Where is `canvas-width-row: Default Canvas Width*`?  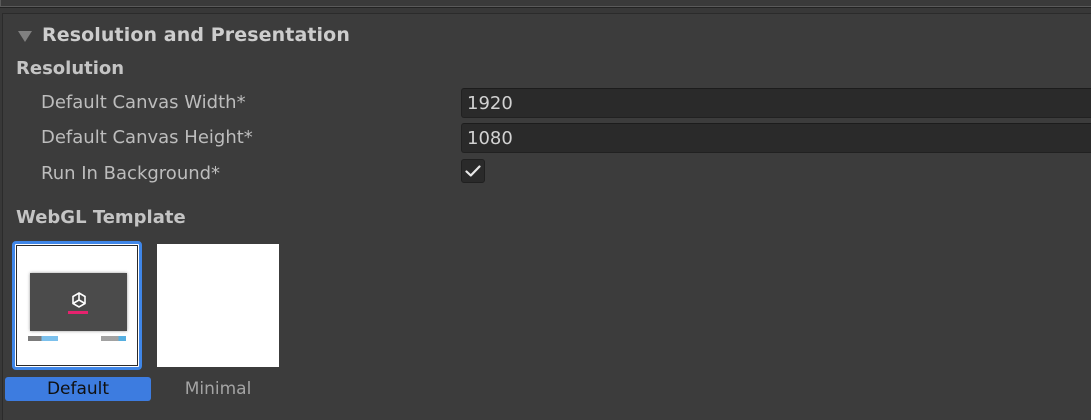
canvas-width-row: Default Canvas Width* is located at coordinates (545, 103).